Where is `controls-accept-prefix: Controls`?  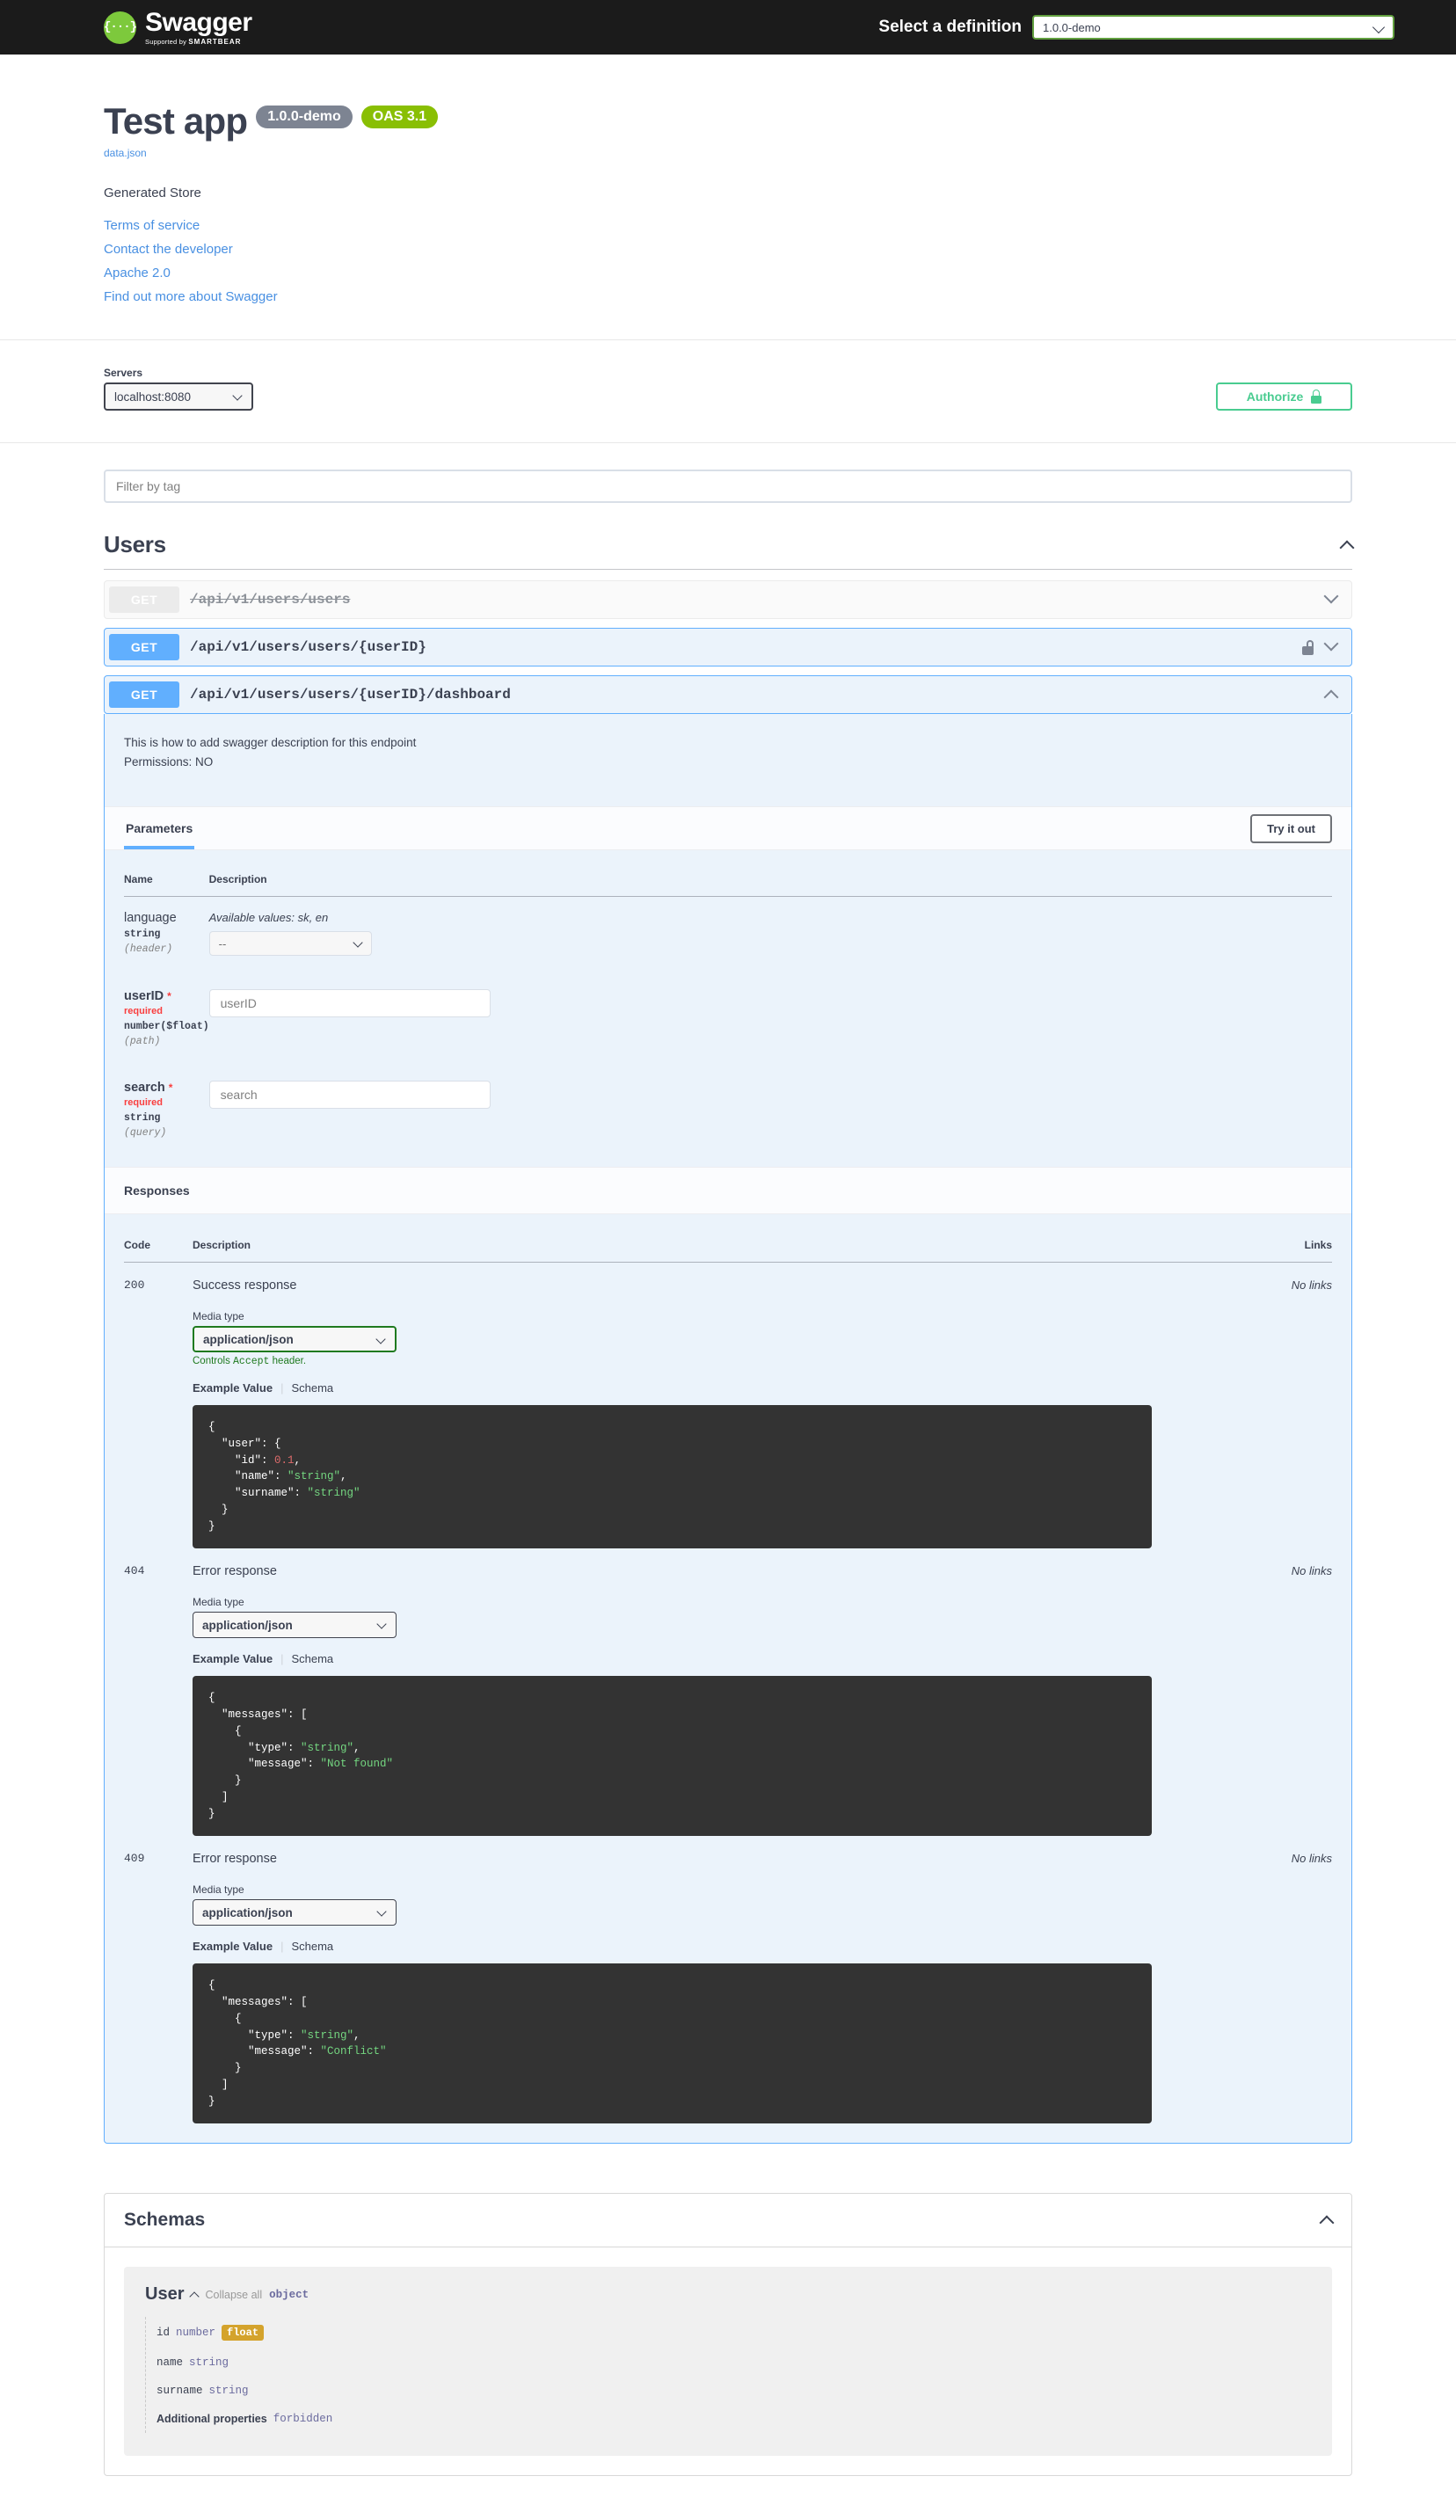 controls-accept-prefix: Controls is located at coordinates (213, 1361).